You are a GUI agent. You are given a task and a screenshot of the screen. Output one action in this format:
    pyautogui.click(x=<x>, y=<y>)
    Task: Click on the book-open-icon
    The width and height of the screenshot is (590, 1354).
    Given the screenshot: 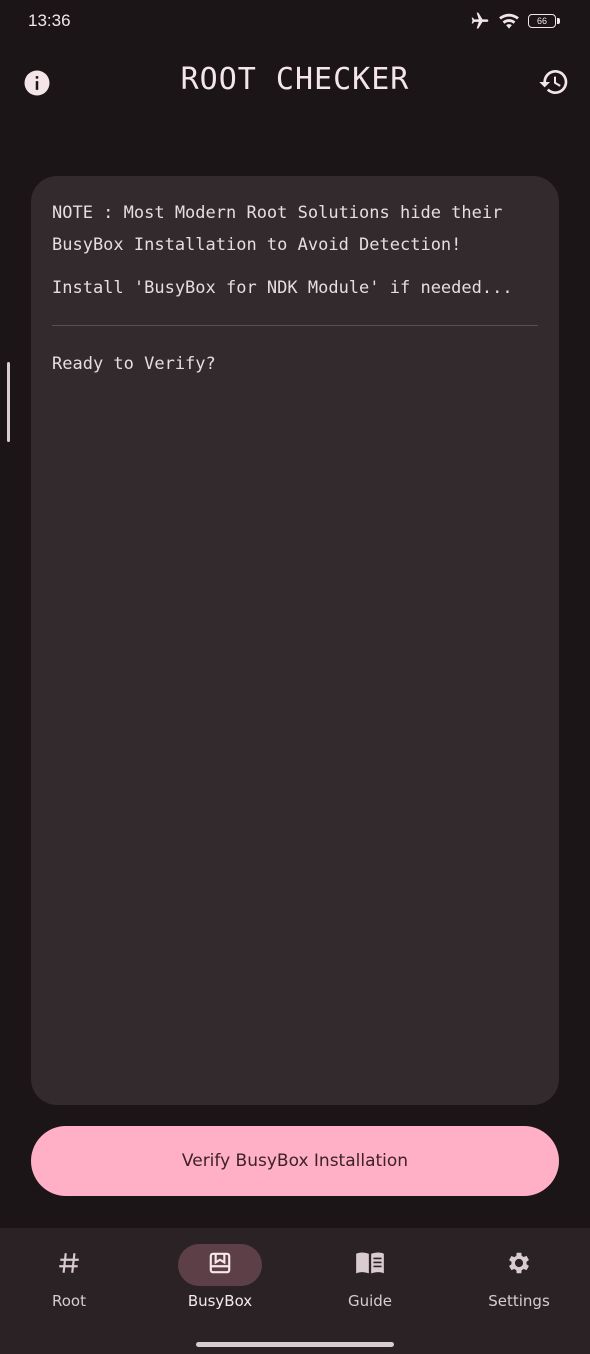 What is the action you would take?
    pyautogui.click(x=370, y=1265)
    